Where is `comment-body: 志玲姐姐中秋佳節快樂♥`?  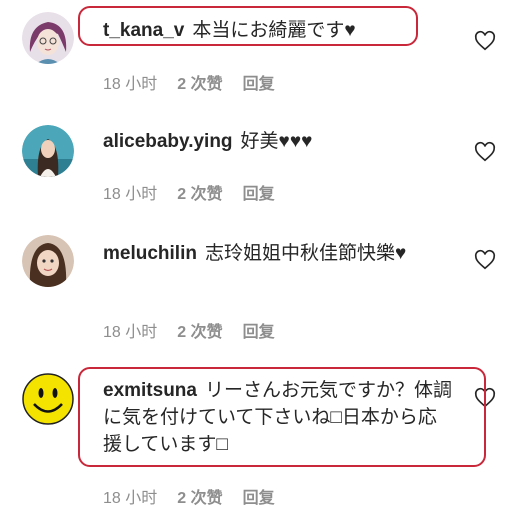
comment-body: 志玲姐姐中秋佳節快樂♥ is located at coordinates (305, 253).